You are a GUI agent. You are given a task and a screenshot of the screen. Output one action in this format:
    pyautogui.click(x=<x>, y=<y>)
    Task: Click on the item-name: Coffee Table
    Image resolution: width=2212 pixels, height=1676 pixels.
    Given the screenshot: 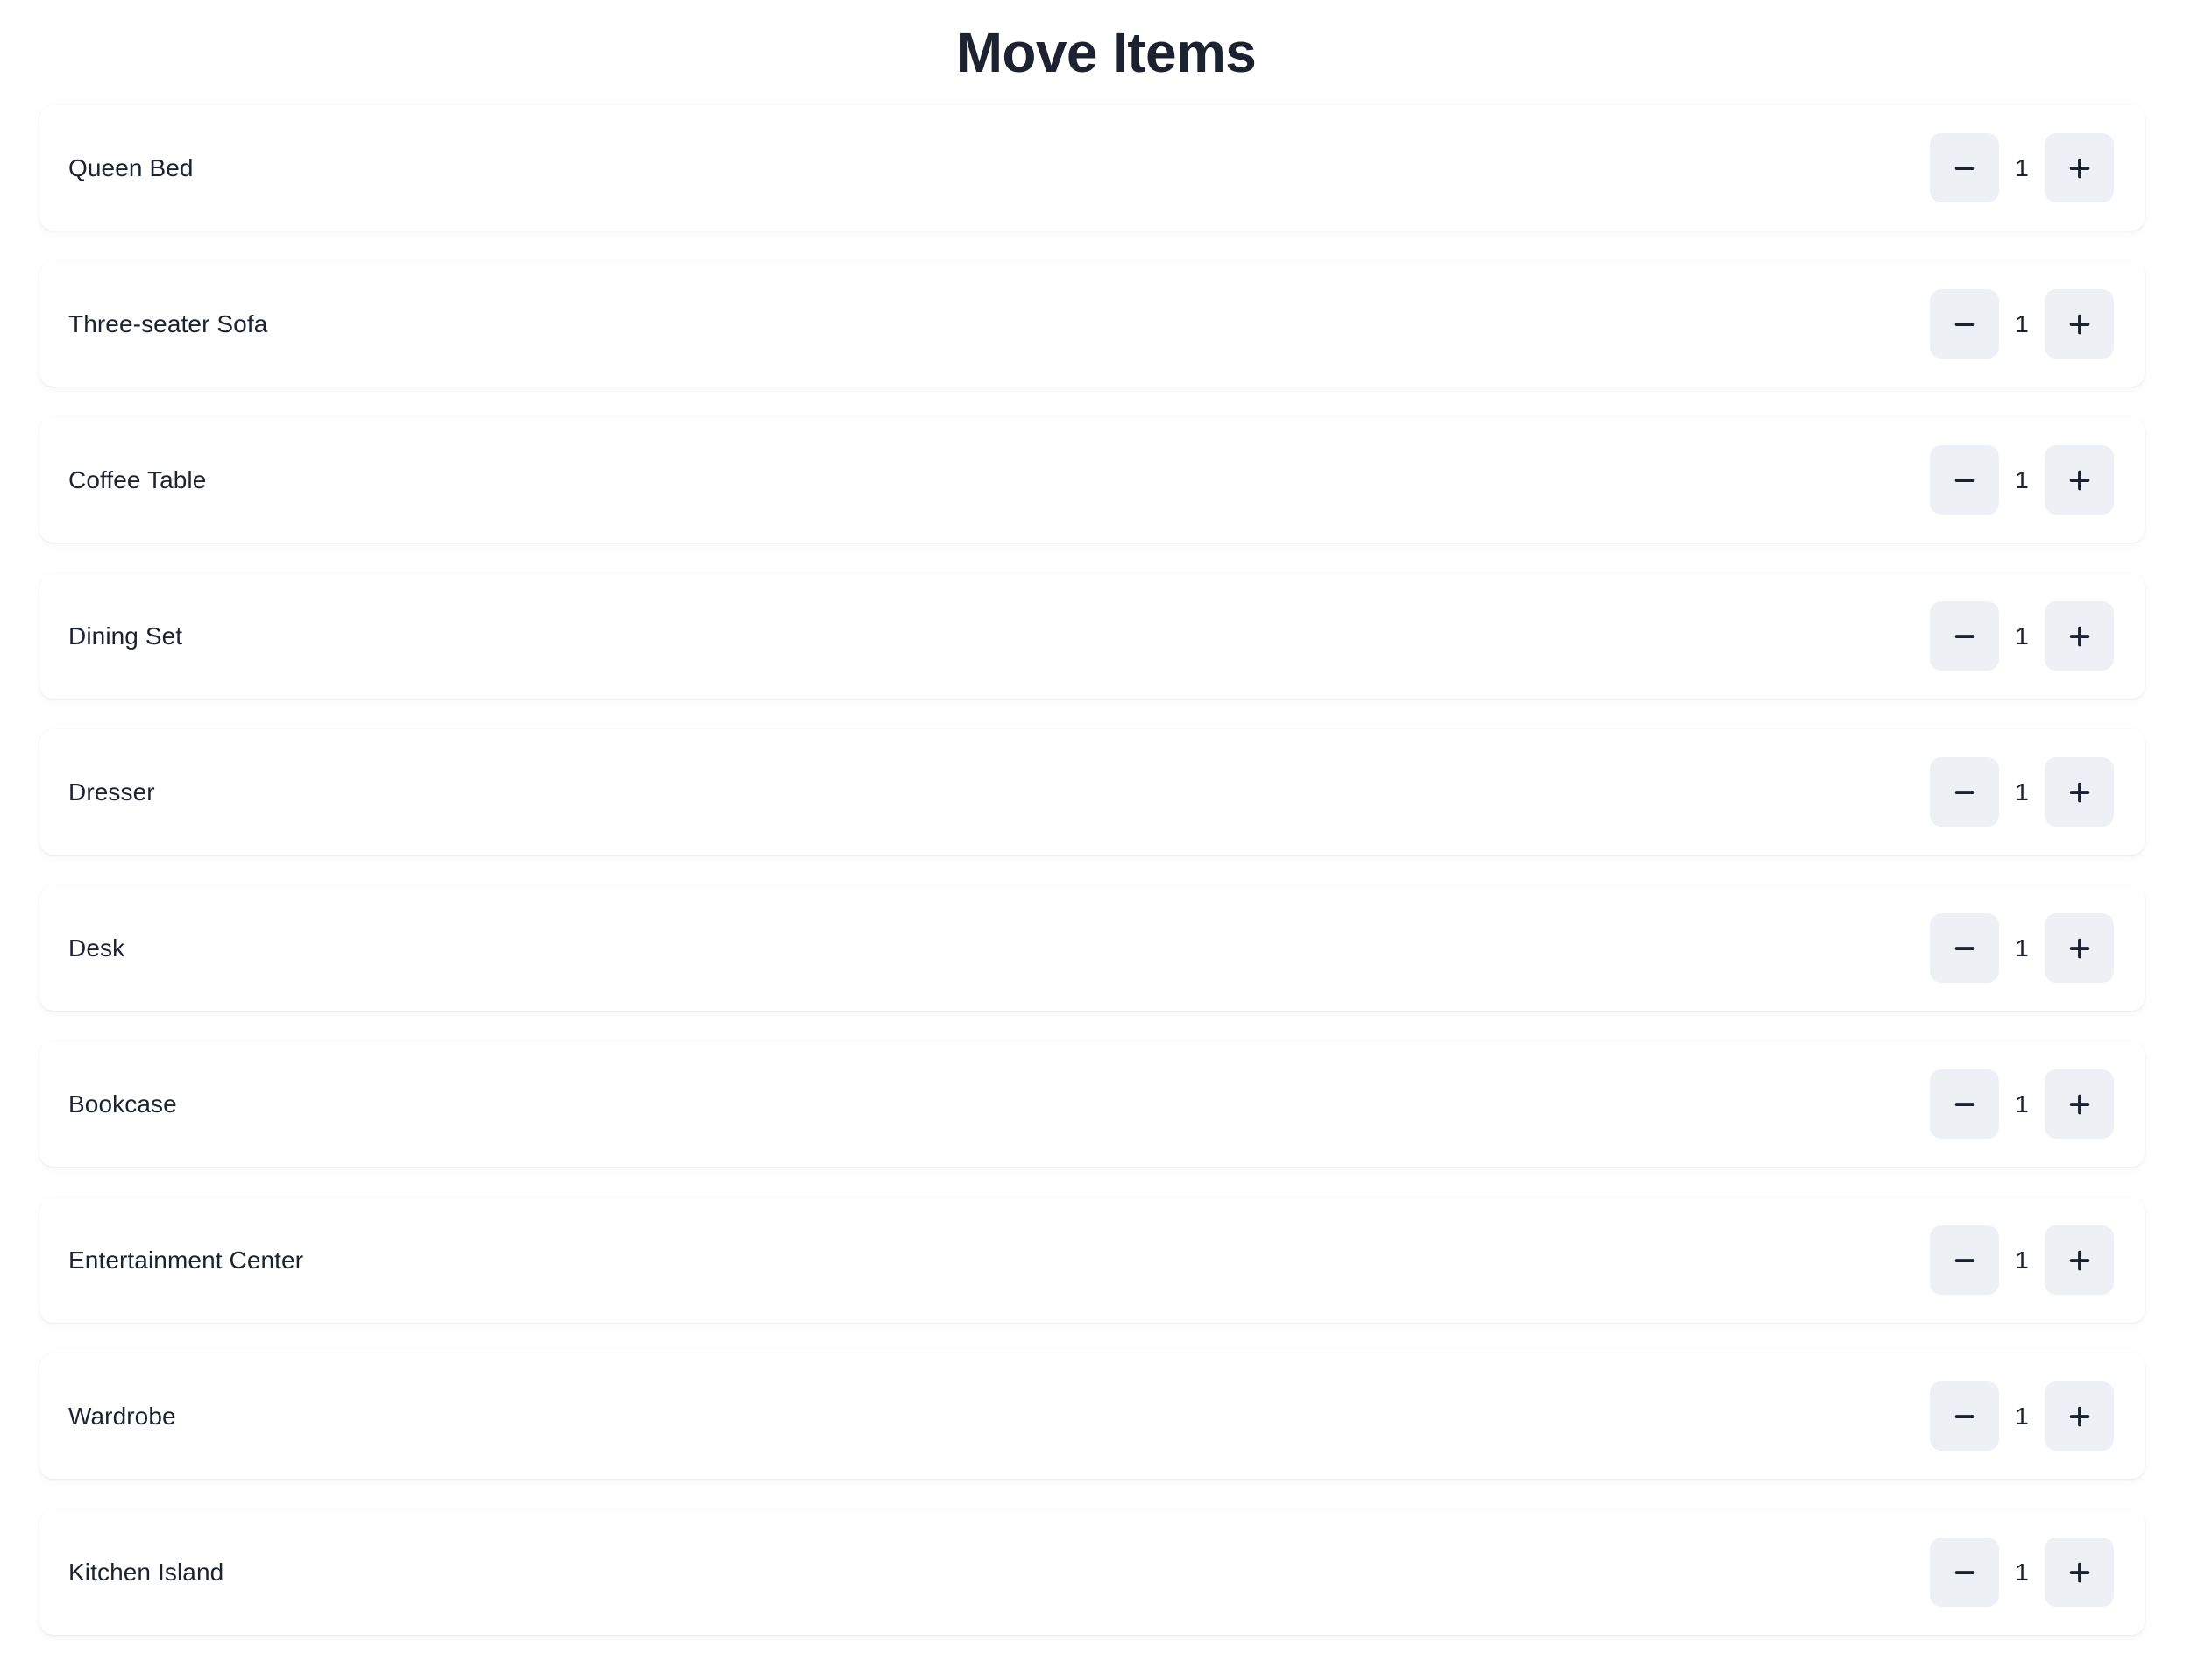 What is the action you would take?
    pyautogui.click(x=137, y=479)
    